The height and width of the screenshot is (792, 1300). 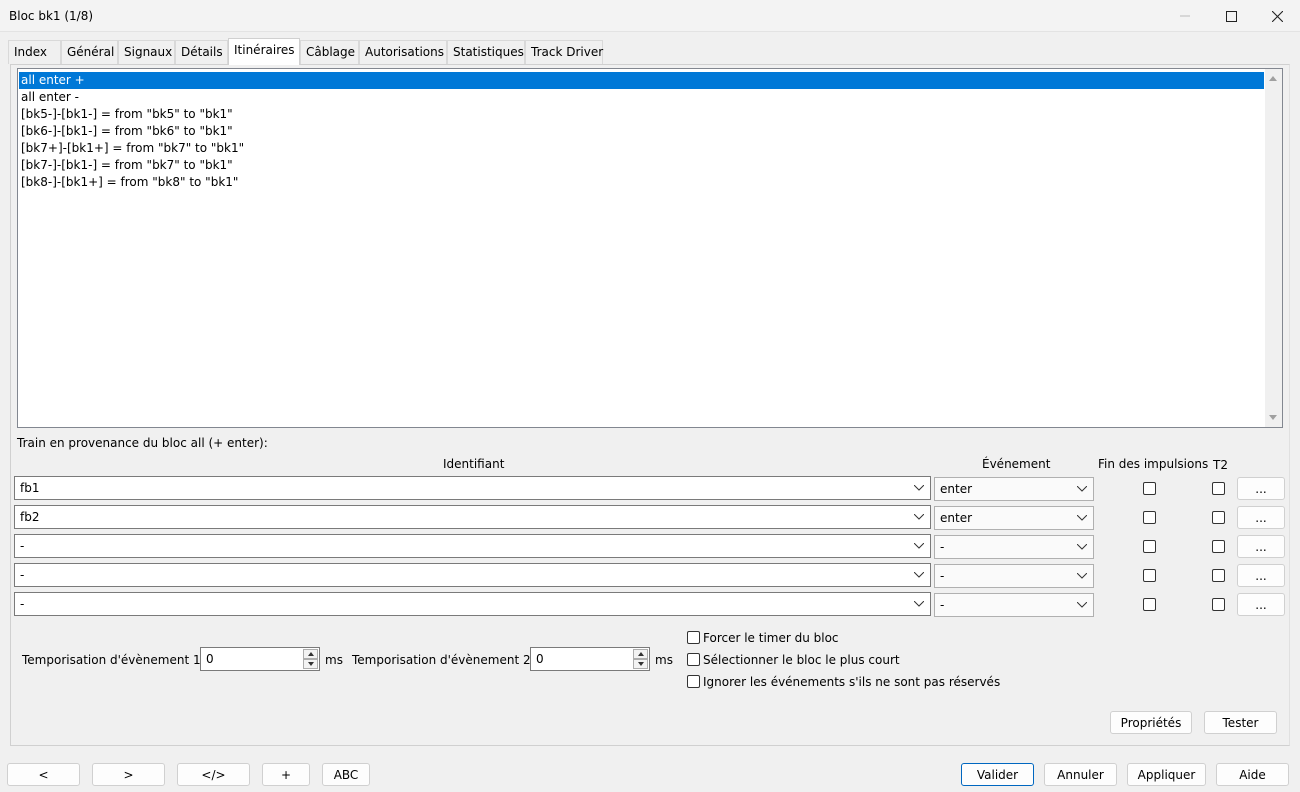 I want to click on properties-button: Propriétés, so click(x=1151, y=722).